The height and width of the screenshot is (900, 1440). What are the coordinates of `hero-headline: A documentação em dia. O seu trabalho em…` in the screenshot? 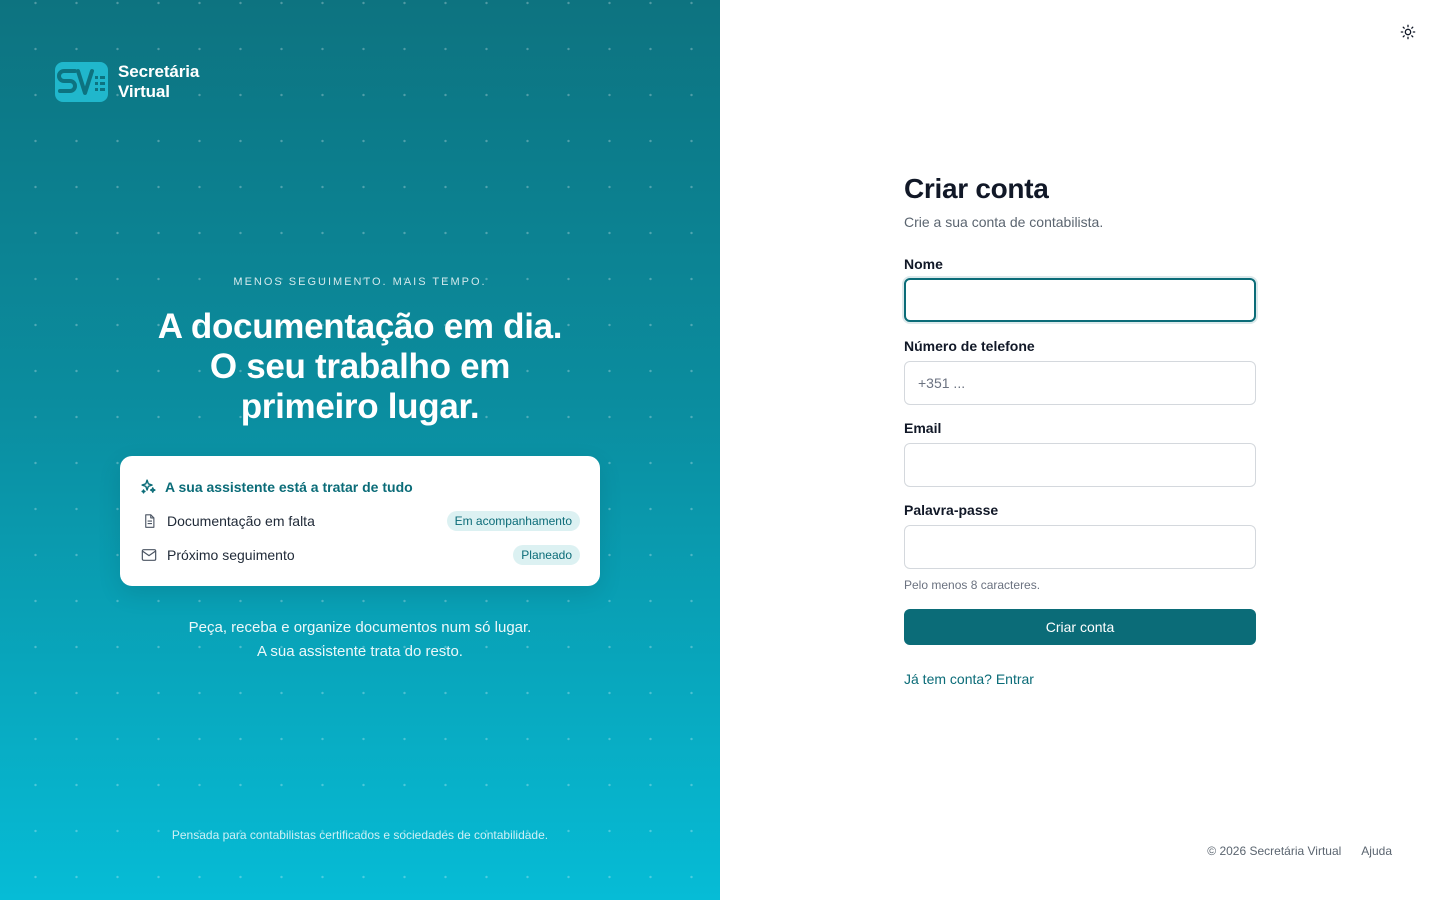 It's located at (360, 367).